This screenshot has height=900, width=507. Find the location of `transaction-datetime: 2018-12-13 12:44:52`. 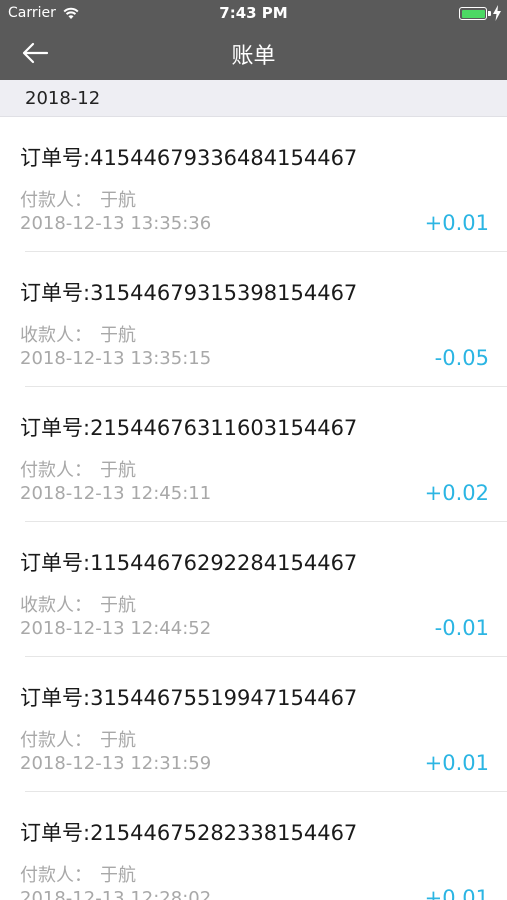

transaction-datetime: 2018-12-13 12:44:52 is located at coordinates (116, 628).